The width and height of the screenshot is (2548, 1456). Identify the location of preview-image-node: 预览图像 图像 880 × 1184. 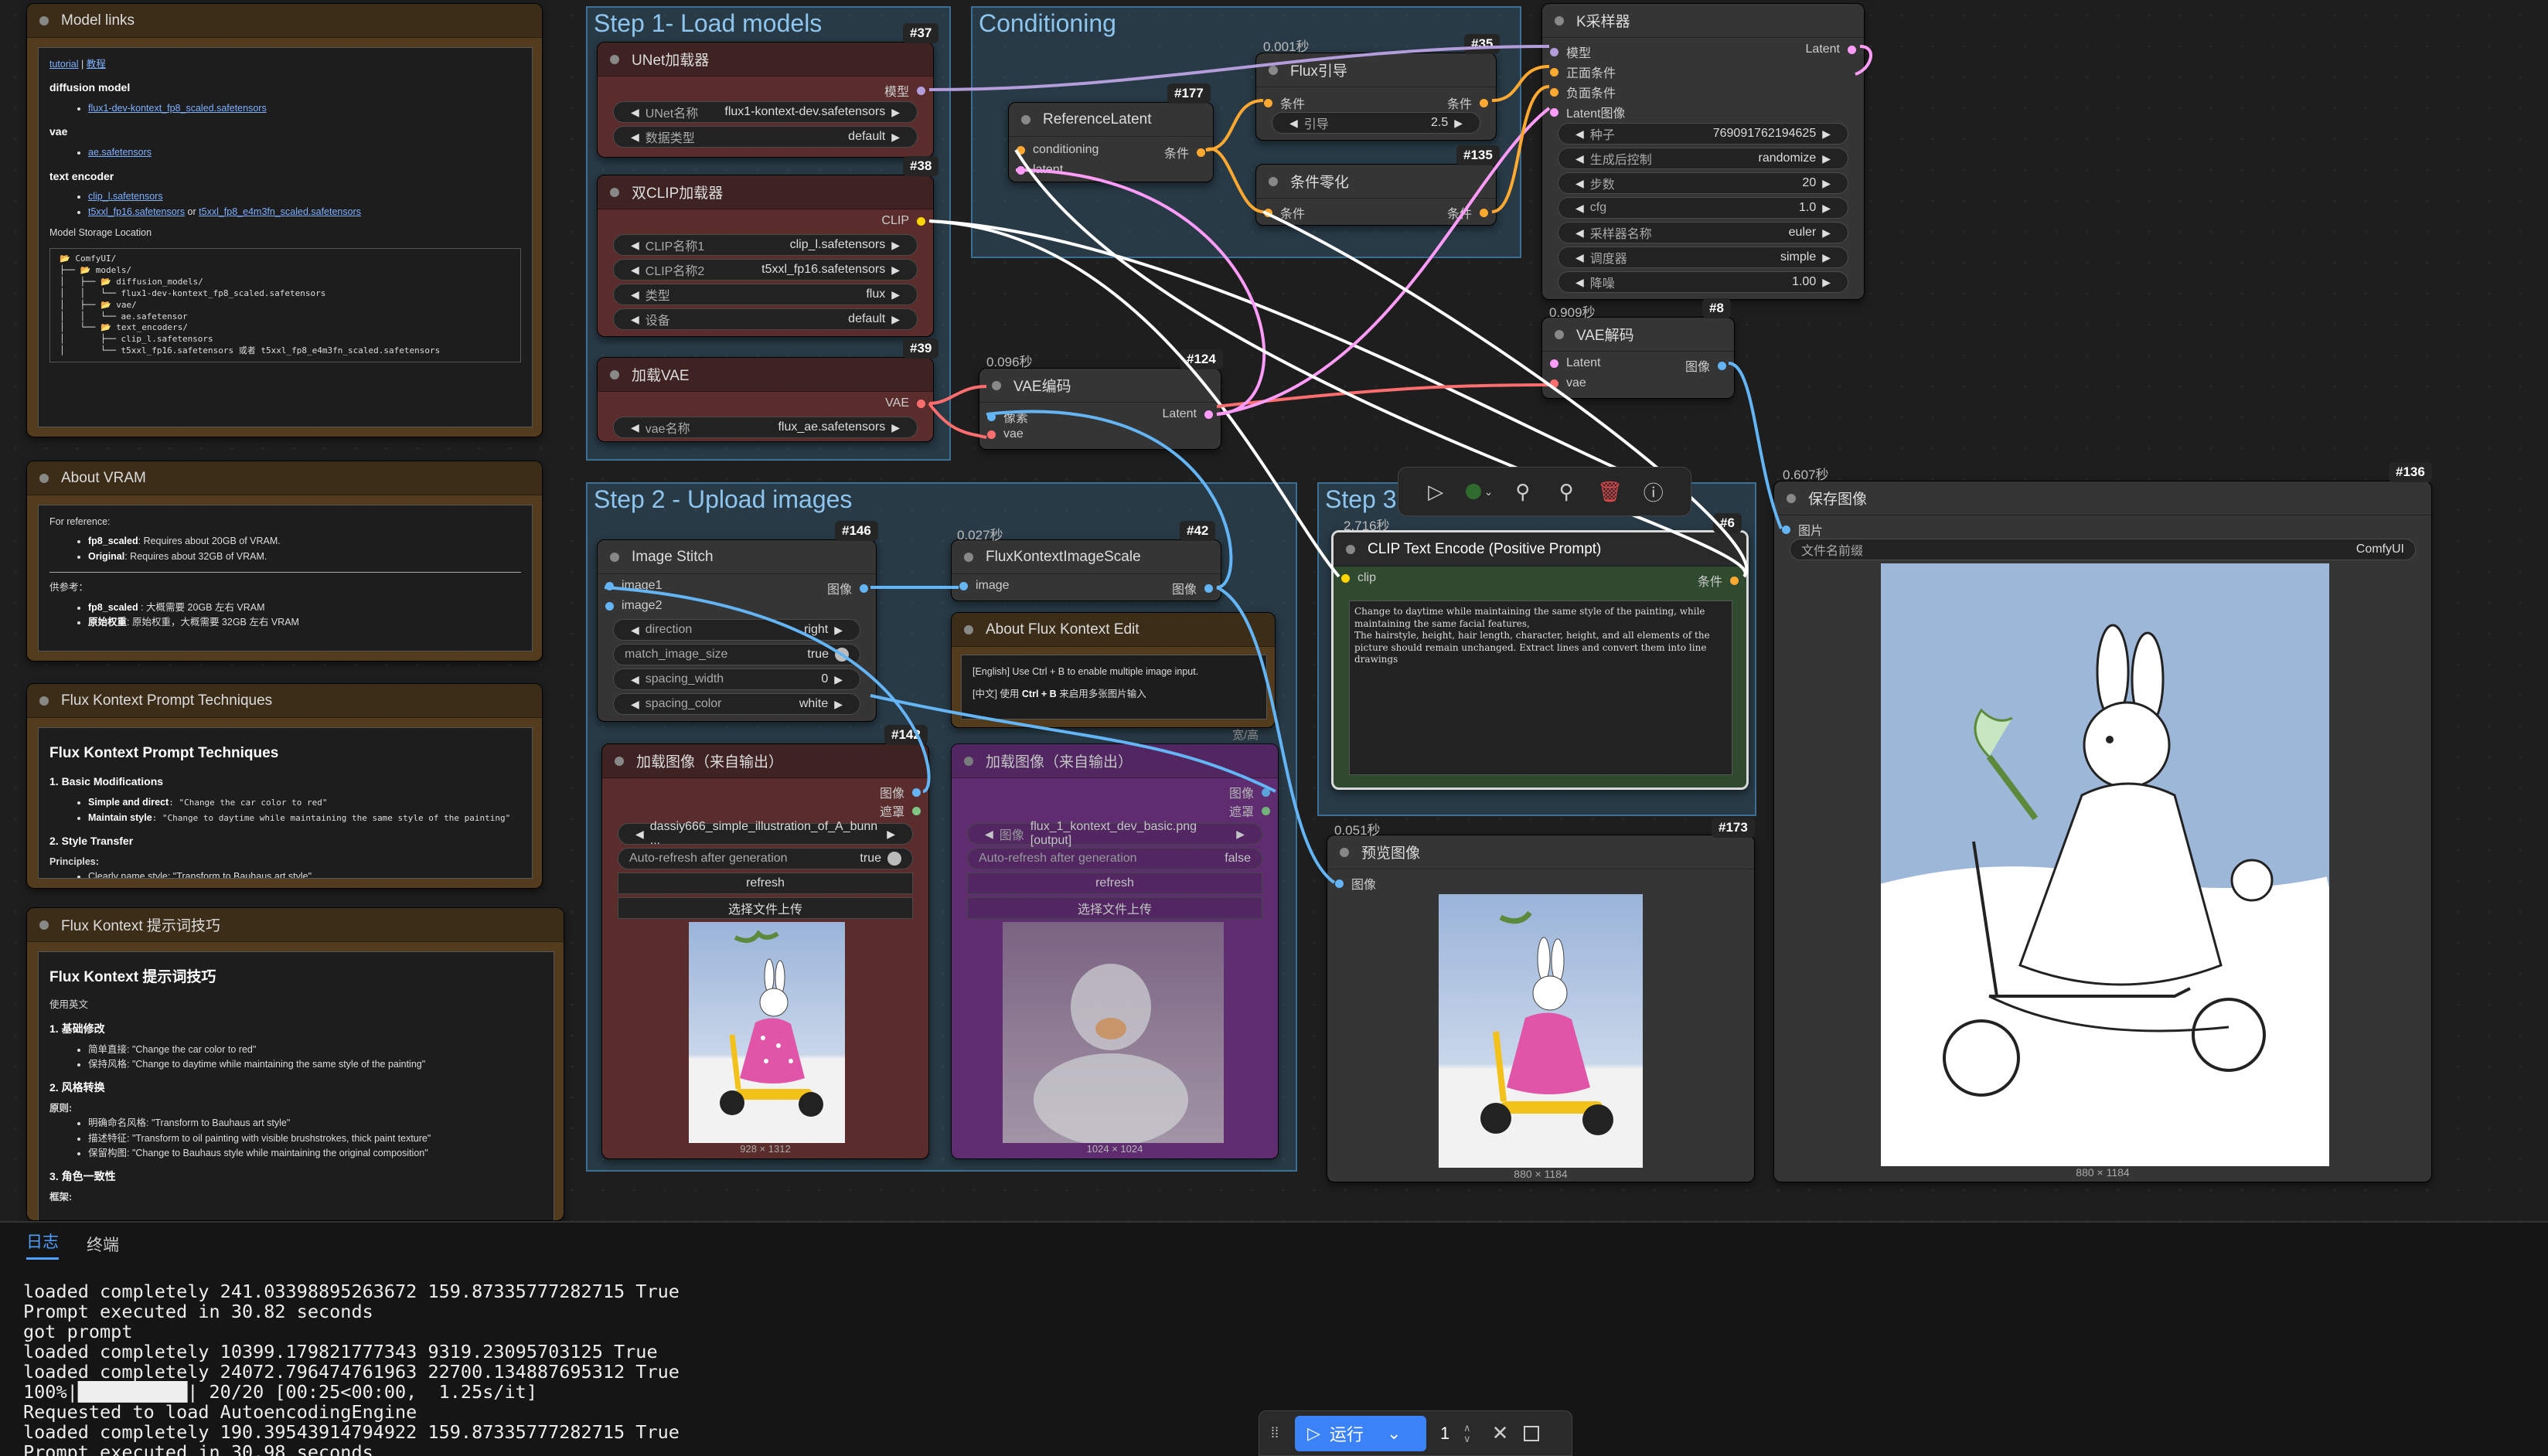
(1541, 1008).